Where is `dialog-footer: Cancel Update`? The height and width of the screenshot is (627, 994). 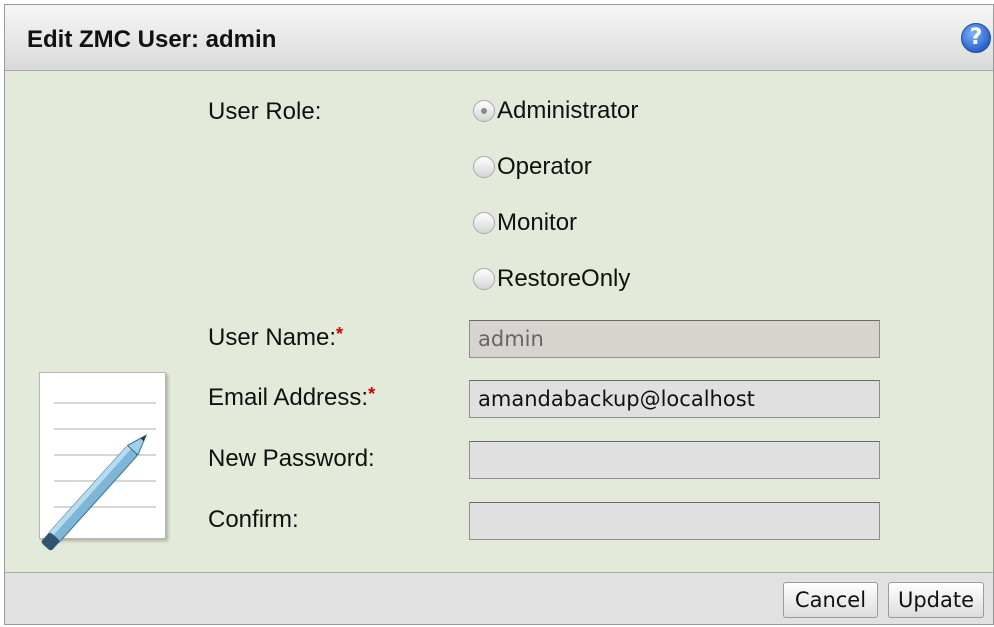 dialog-footer: Cancel Update is located at coordinates (499, 598).